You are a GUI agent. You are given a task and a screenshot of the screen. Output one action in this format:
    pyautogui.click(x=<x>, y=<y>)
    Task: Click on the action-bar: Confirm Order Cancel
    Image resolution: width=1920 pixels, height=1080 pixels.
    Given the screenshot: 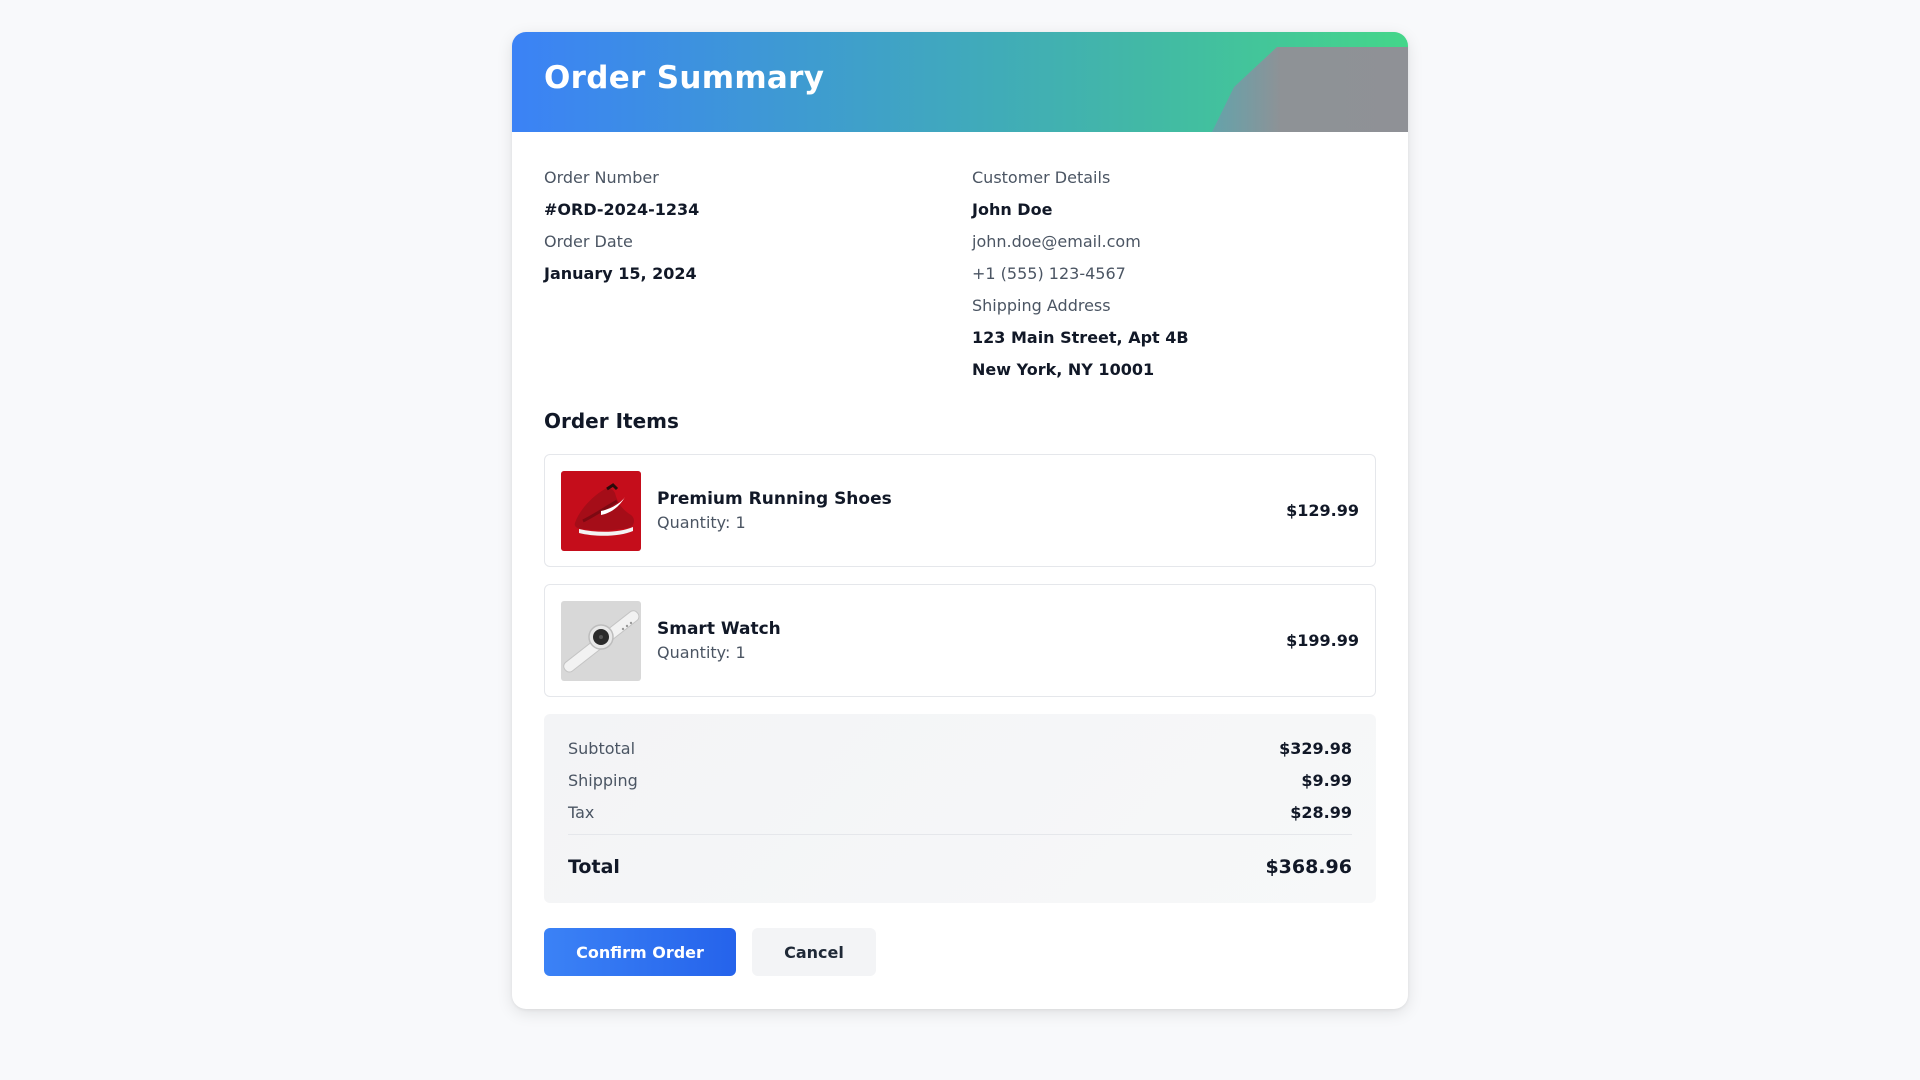 What is the action you would take?
    pyautogui.click(x=960, y=952)
    